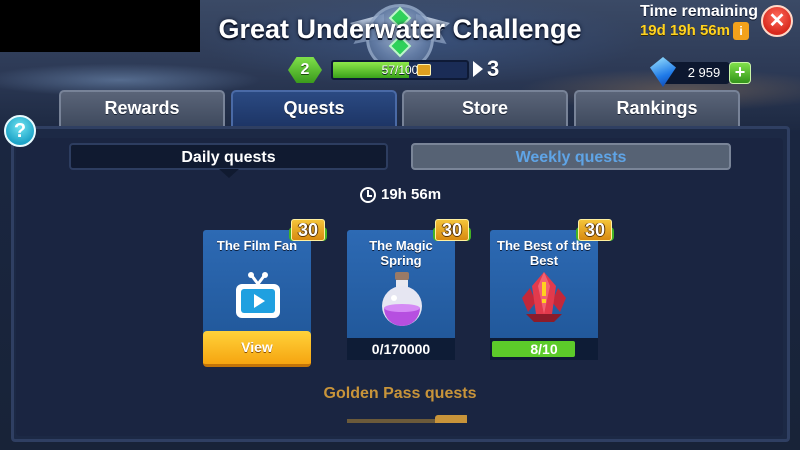 This screenshot has width=800, height=450. Describe the element at coordinates (411, 194) in the screenshot. I see `quest-timer: 19h 56m` at that location.